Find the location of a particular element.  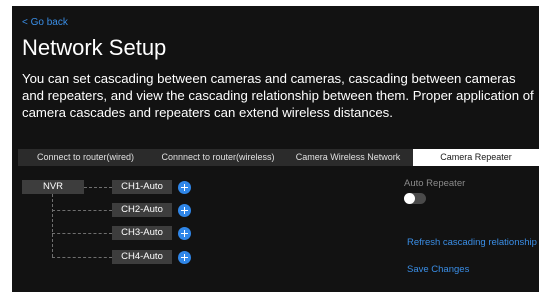

tab-camera-wireless-network: Camera Wireless Network is located at coordinates (348, 157).